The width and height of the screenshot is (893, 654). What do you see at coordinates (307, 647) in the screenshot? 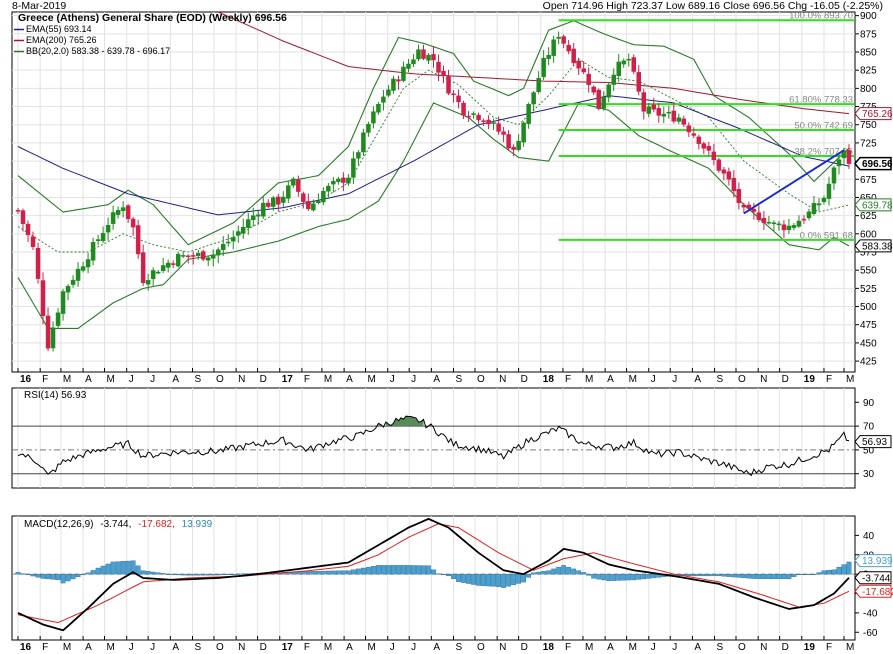
I see `bottom-axis-label: F` at bounding box center [307, 647].